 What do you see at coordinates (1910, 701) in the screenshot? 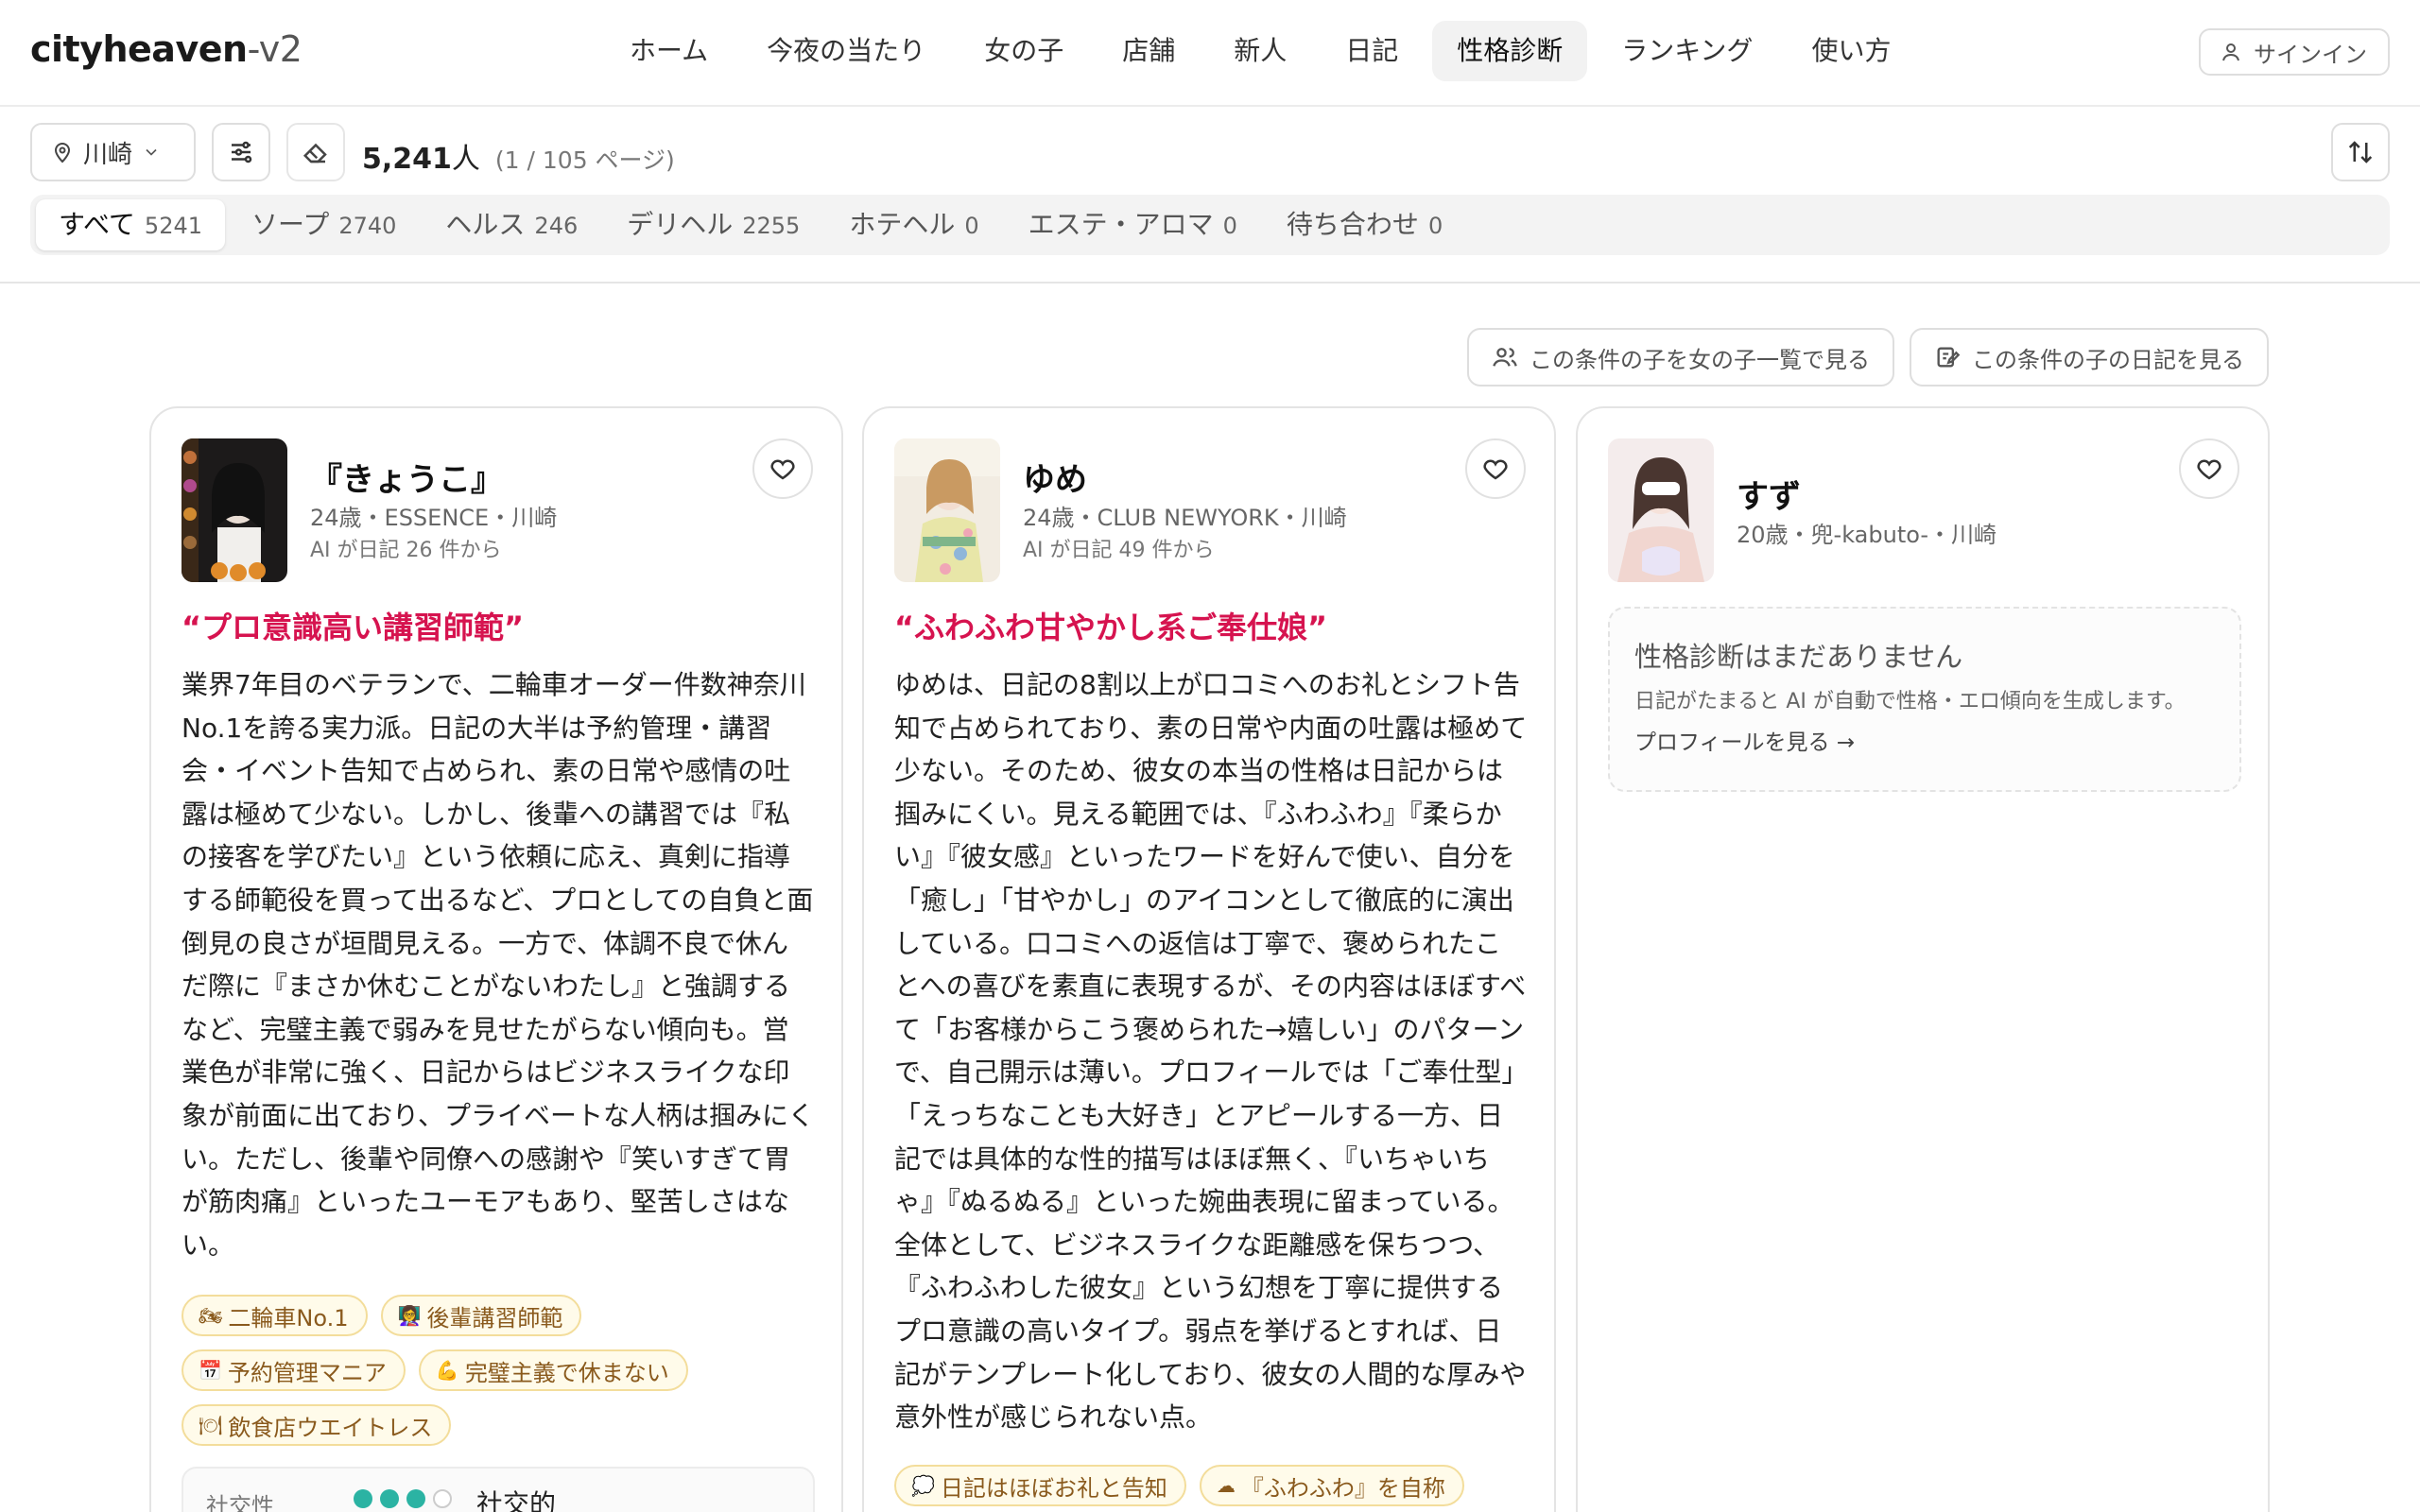
I see `no-diagnosis-description: 日記がたまると AI が自動で性格・エロ傾向を生成します。` at bounding box center [1910, 701].